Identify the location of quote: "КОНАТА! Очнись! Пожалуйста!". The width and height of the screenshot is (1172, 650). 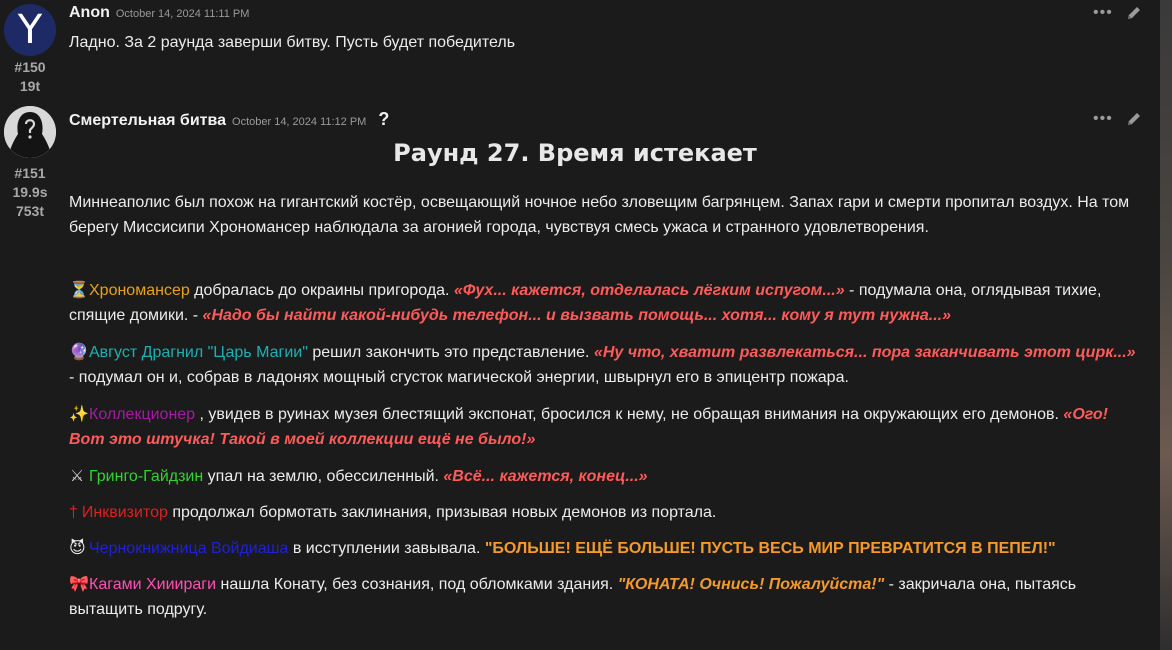
(751, 584).